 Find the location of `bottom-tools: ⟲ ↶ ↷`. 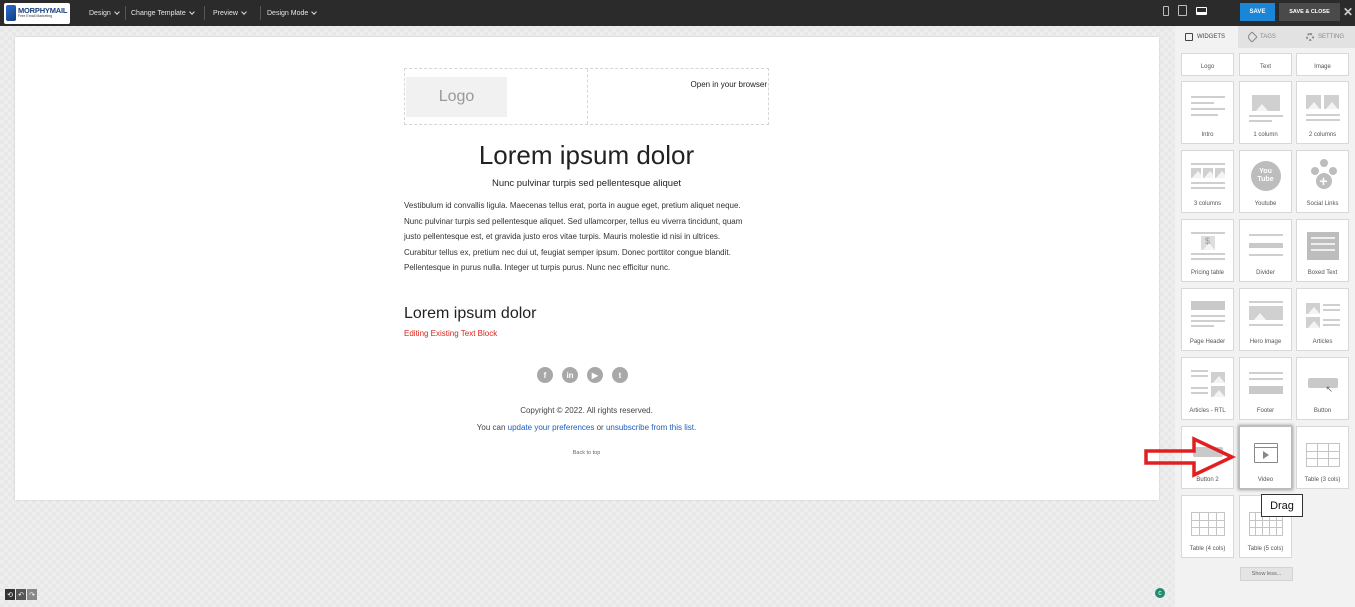

bottom-tools: ⟲ ↶ ↷ is located at coordinates (21, 594).